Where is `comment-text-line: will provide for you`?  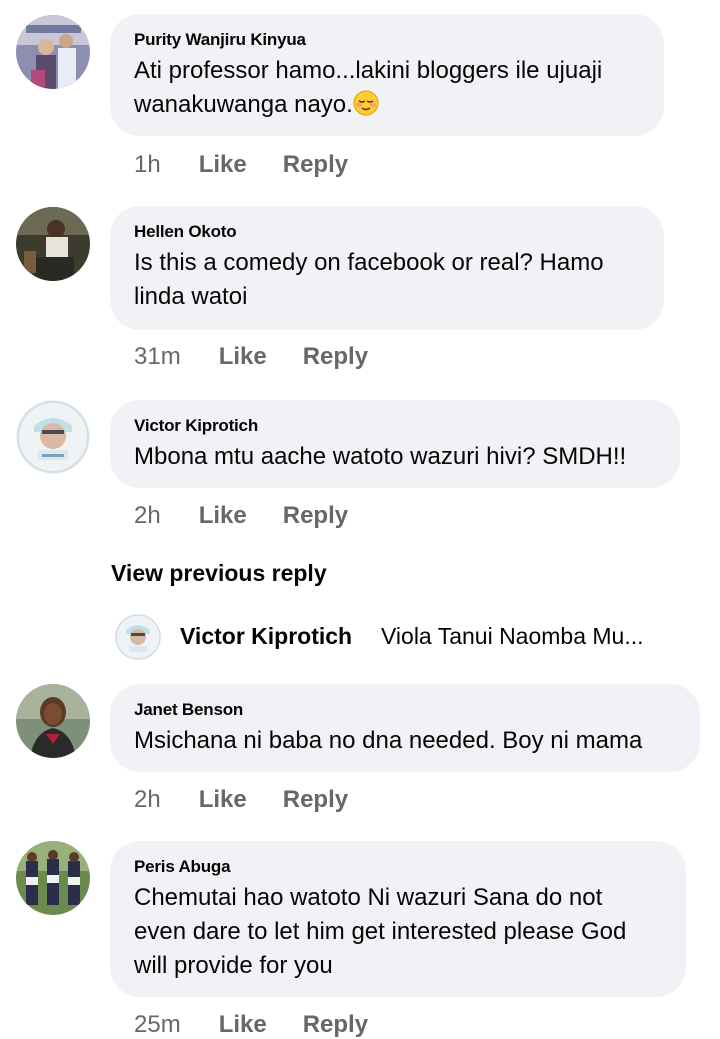 comment-text-line: will provide for you is located at coordinates (233, 965).